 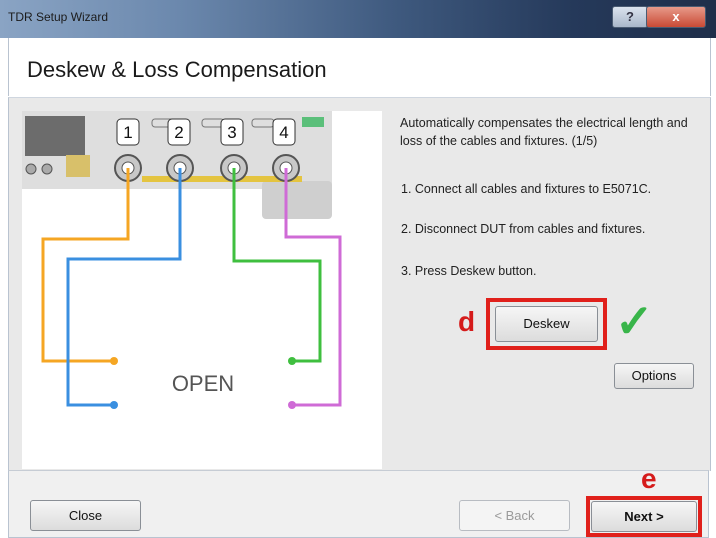 I want to click on close-icon: x, so click(x=676, y=16).